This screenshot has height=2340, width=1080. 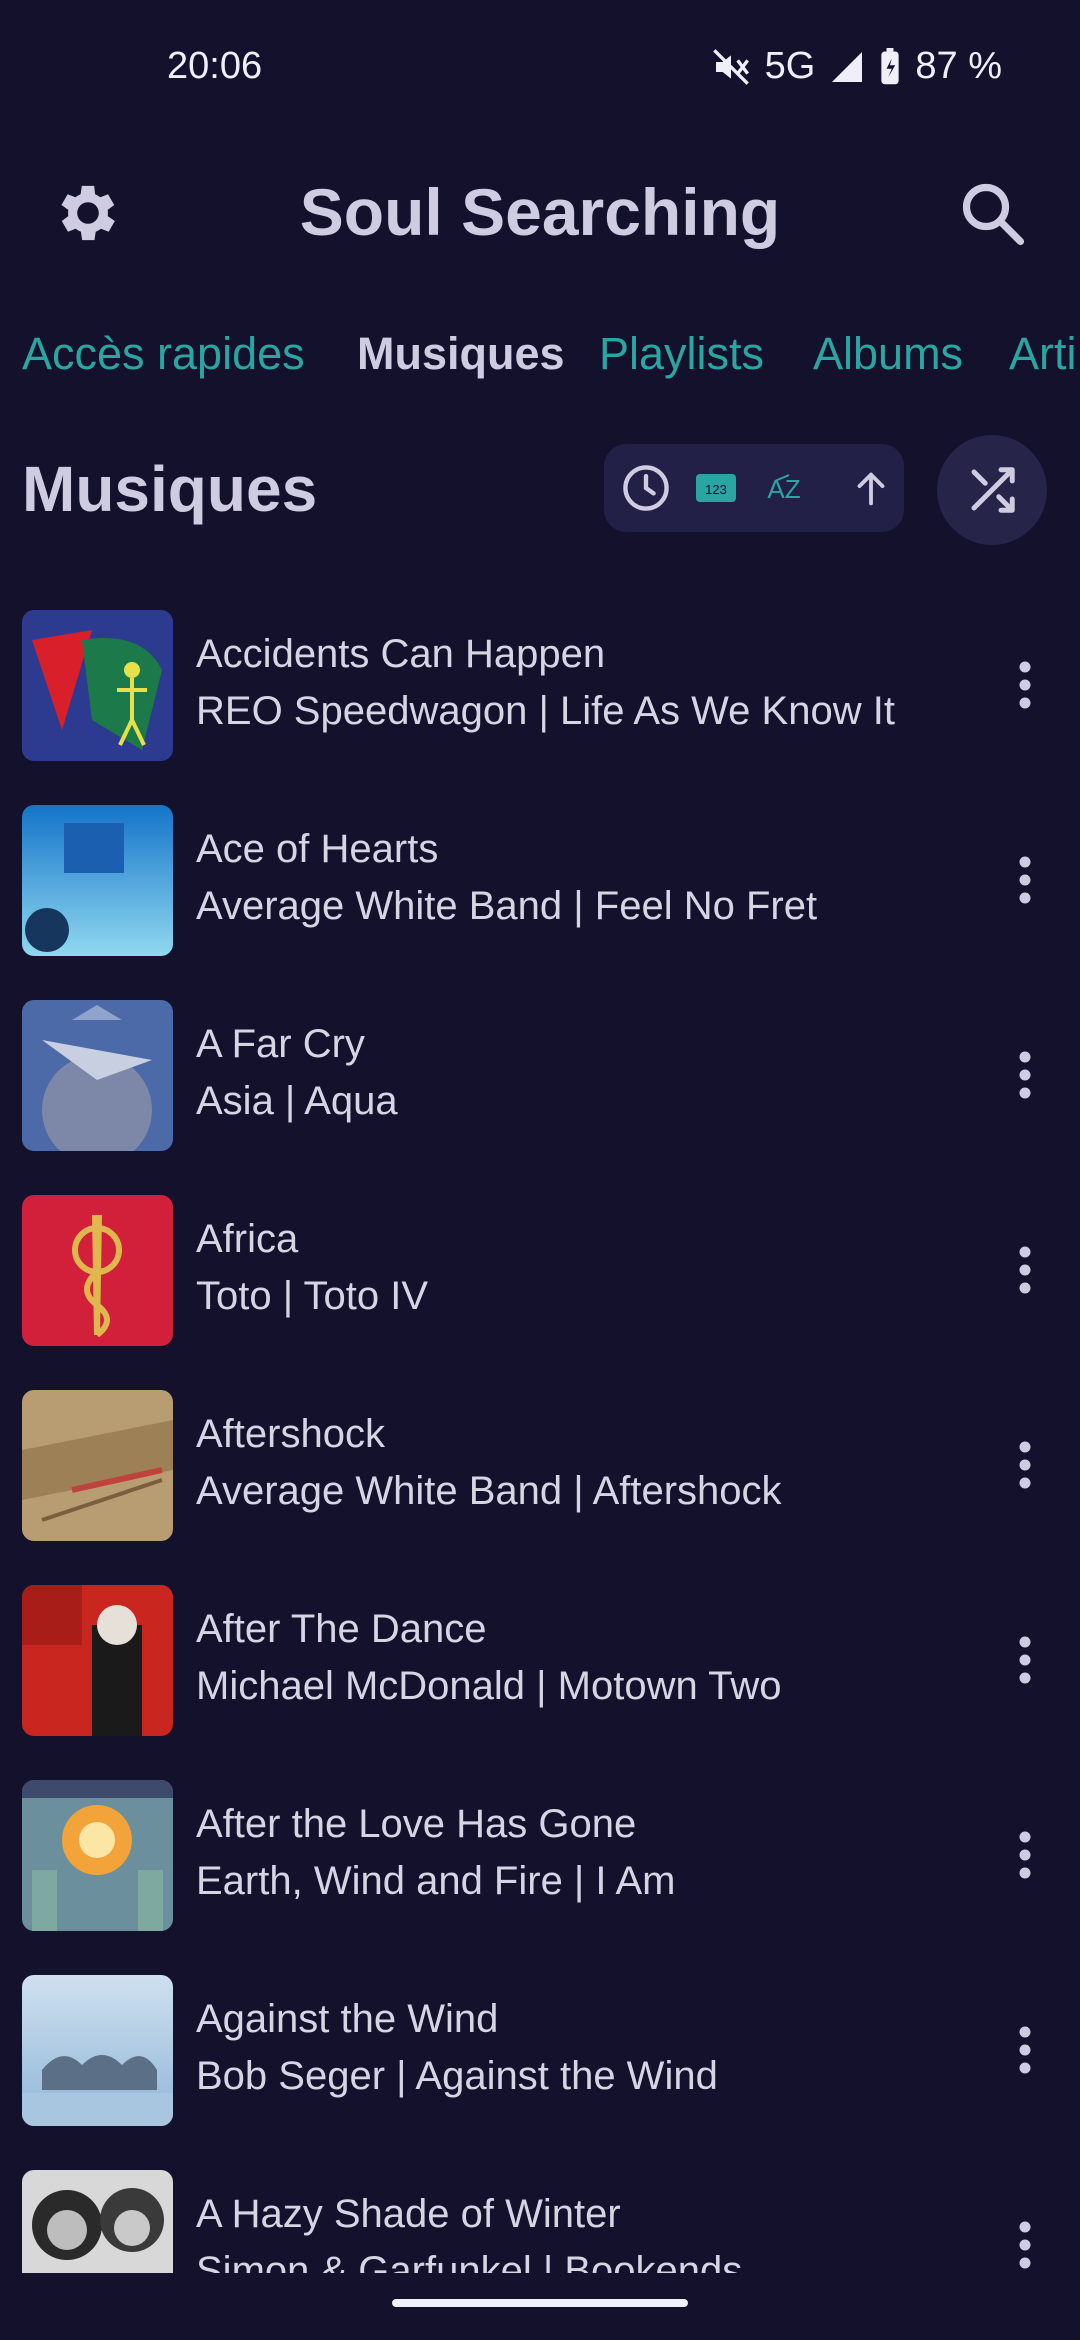 I want to click on shuffle-button, so click(x=992, y=490).